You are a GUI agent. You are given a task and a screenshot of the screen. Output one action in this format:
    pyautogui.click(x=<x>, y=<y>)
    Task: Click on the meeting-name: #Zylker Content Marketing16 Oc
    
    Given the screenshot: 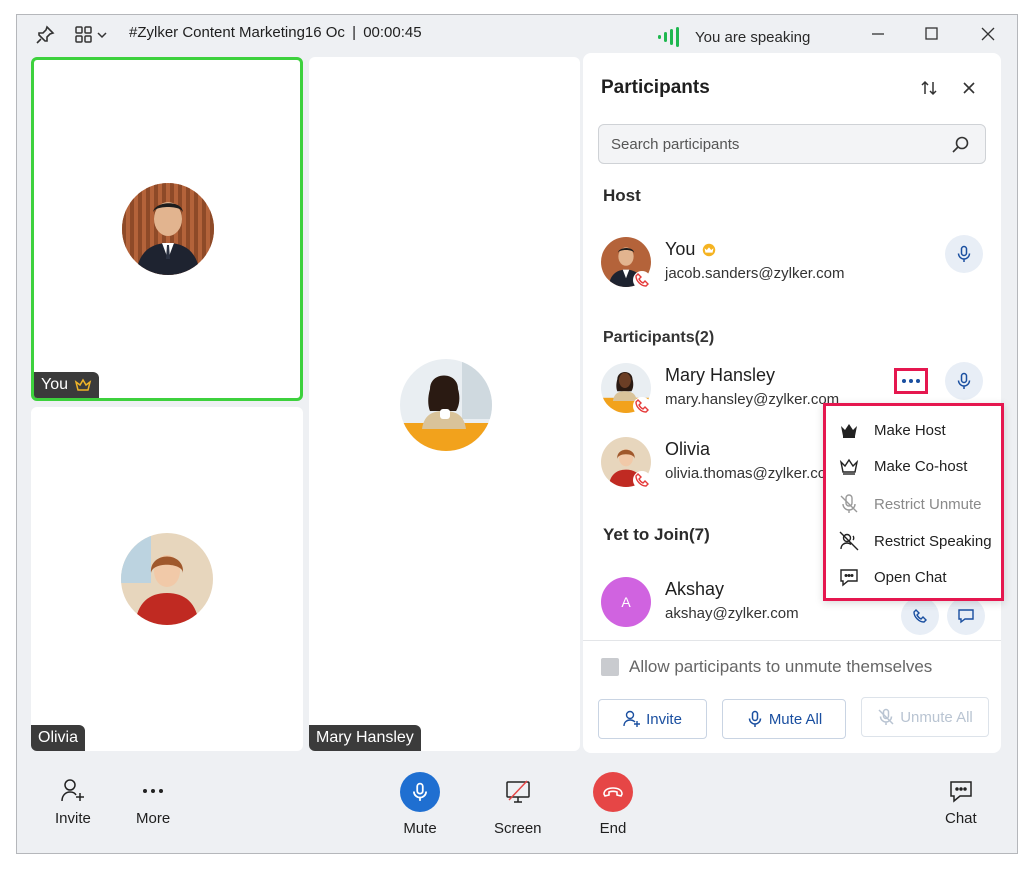 What is the action you would take?
    pyautogui.click(x=237, y=32)
    